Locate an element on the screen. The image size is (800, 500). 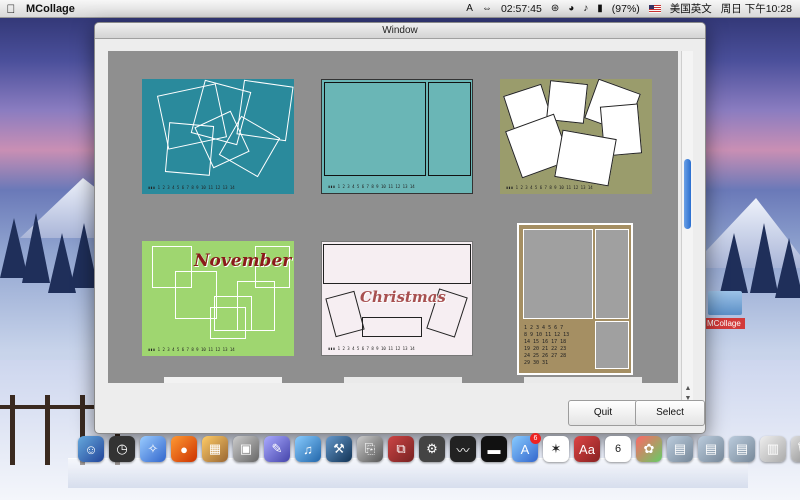
xcode-icon: ⚒ is located at coordinates (339, 449).